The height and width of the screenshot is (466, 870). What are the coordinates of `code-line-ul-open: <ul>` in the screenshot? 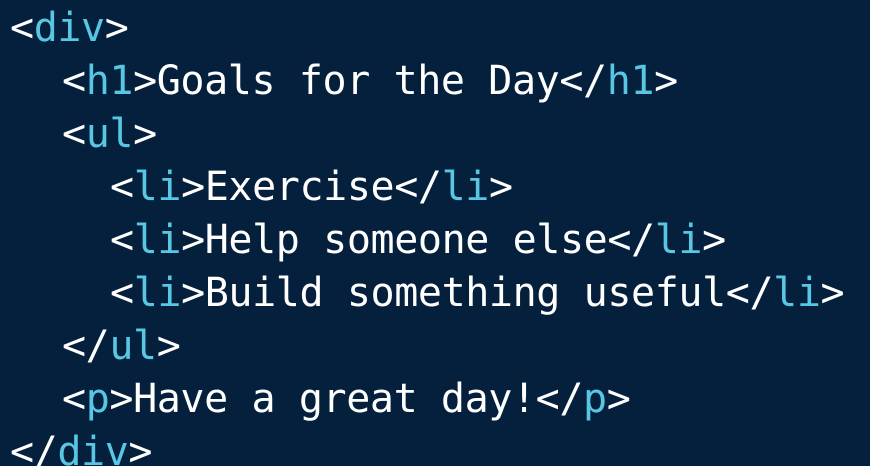 It's located at (109, 134).